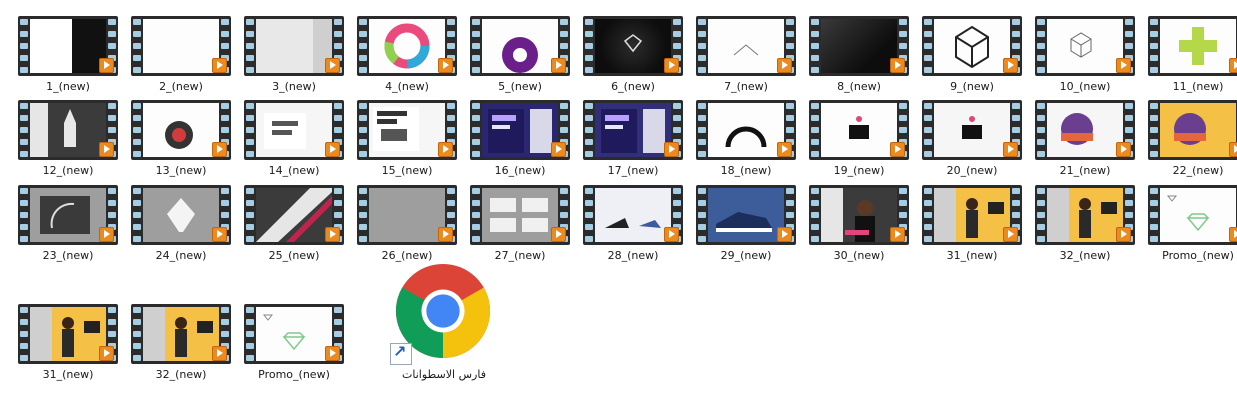 Image resolution: width=1237 pixels, height=401 pixels. I want to click on file-name: 9_(new), so click(972, 86).